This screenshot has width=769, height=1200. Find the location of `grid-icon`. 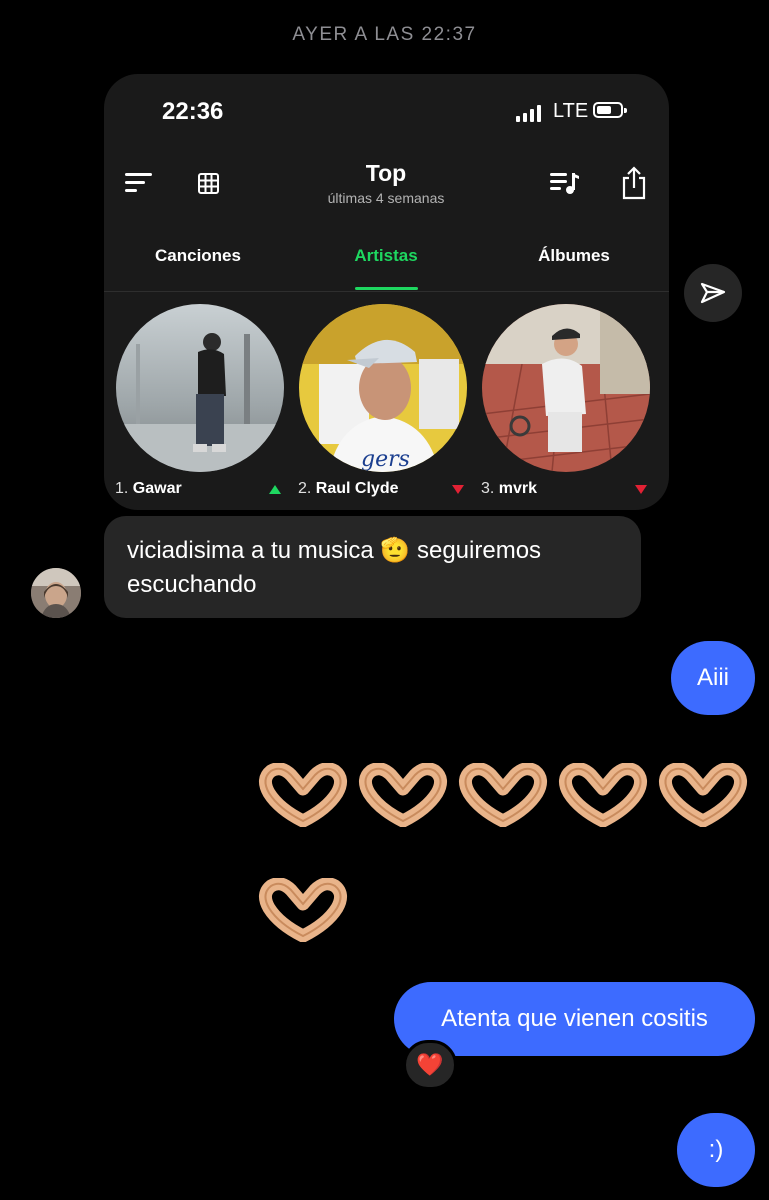

grid-icon is located at coordinates (208, 183).